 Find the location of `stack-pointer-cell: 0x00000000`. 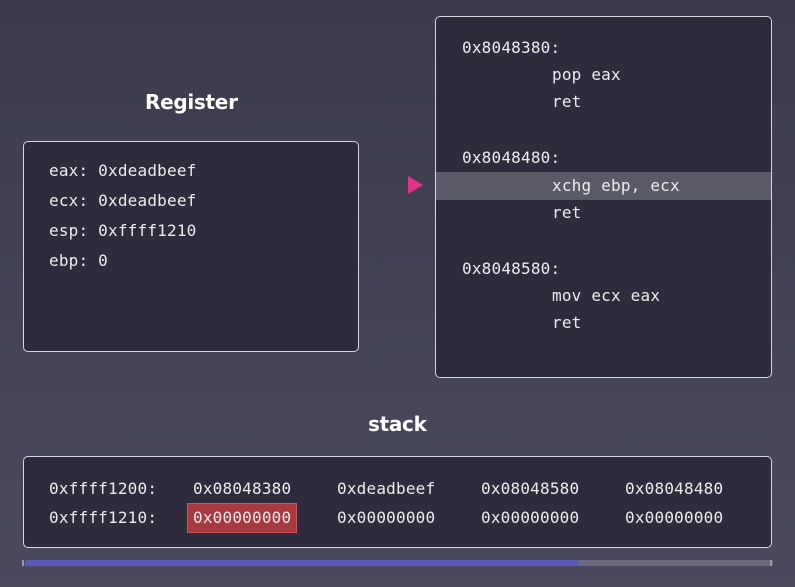

stack-pointer-cell: 0x00000000 is located at coordinates (242, 518).